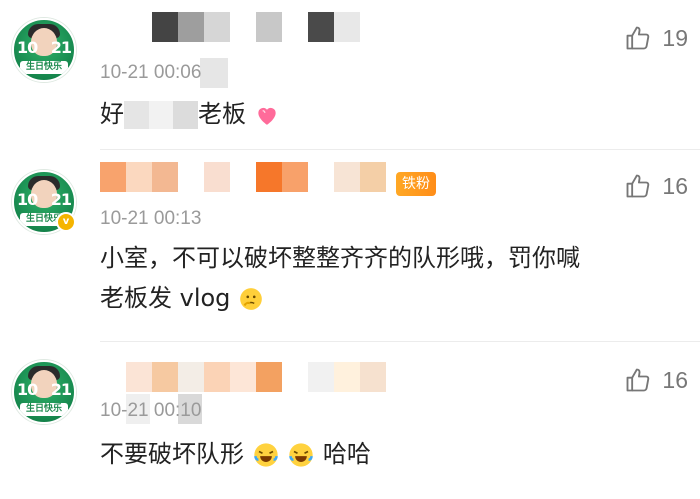 Image resolution: width=700 pixels, height=499 pixels. What do you see at coordinates (215, 73) in the screenshot?
I see `timestamp-mosaic` at bounding box center [215, 73].